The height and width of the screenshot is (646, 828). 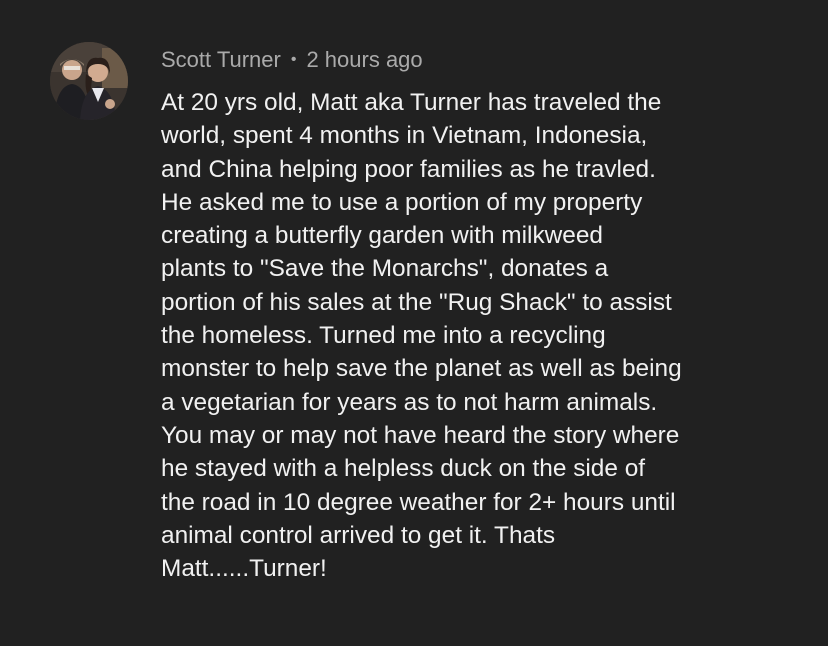 I want to click on author-name: Scott Turner, so click(x=221, y=60).